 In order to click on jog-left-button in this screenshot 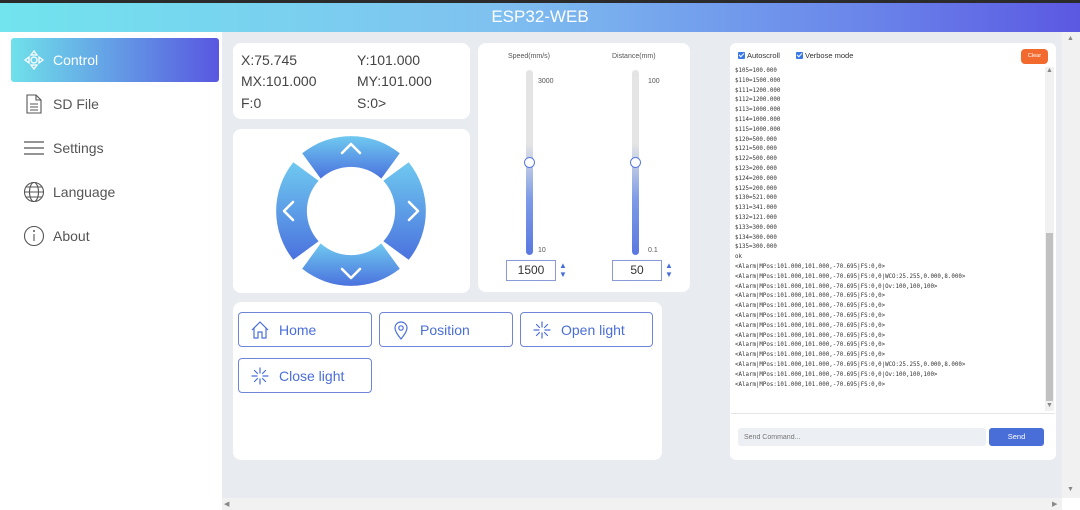, I will do `click(297, 211)`.